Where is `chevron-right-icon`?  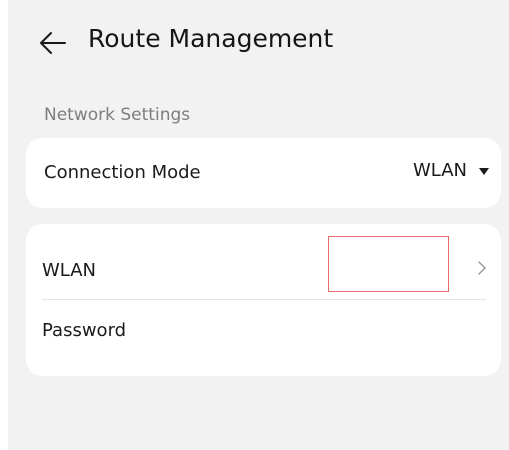 chevron-right-icon is located at coordinates (482, 268).